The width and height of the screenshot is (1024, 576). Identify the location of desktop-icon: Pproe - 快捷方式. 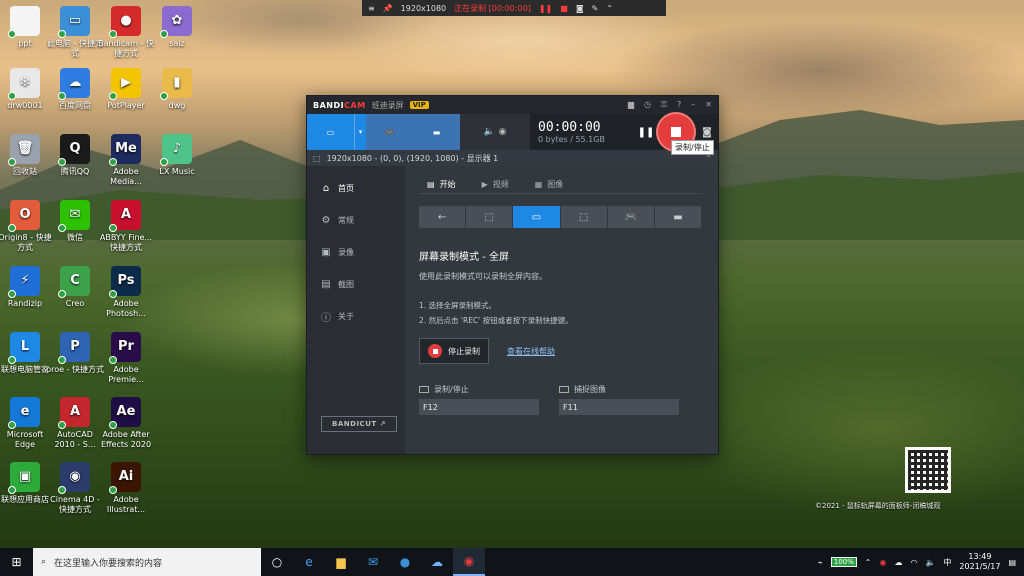
(75, 353).